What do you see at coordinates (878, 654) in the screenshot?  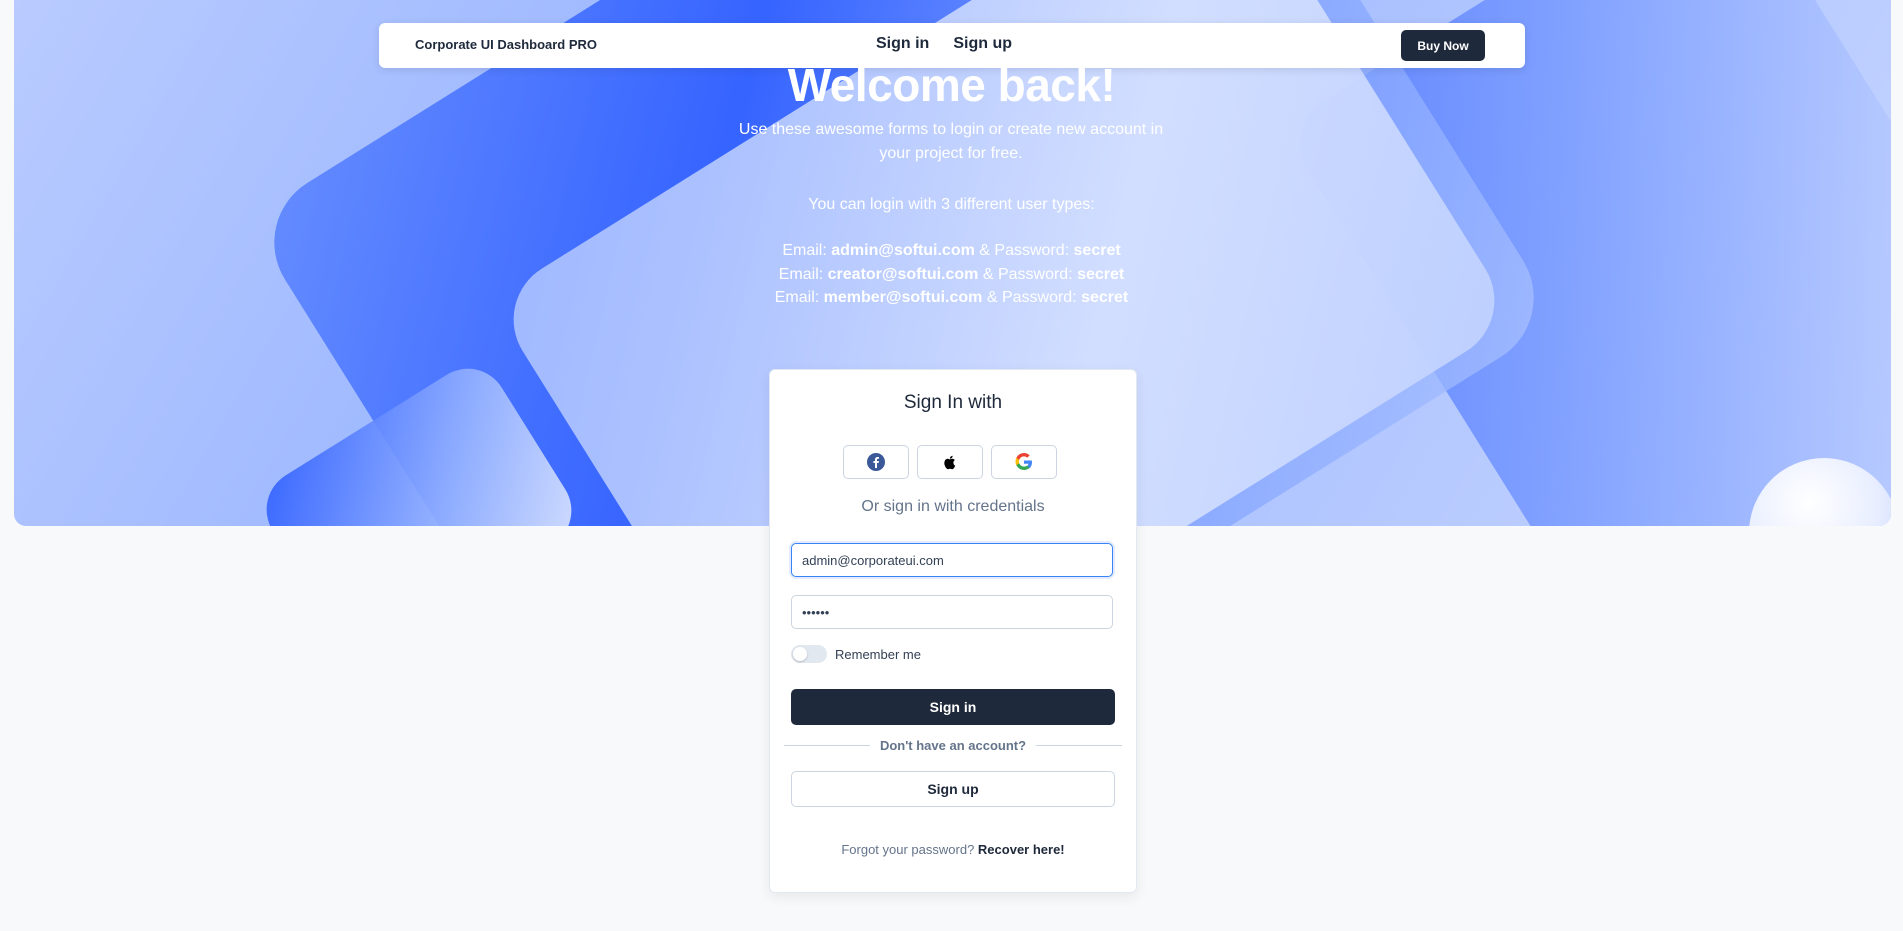 I see `remember-me-label: Remember me` at bounding box center [878, 654].